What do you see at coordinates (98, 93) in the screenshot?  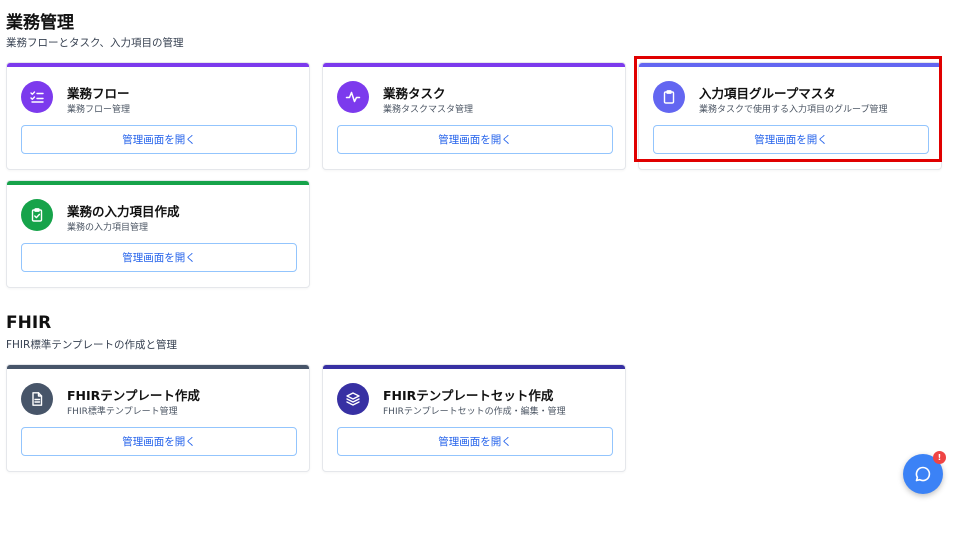 I see `card-title: 業務フロー` at bounding box center [98, 93].